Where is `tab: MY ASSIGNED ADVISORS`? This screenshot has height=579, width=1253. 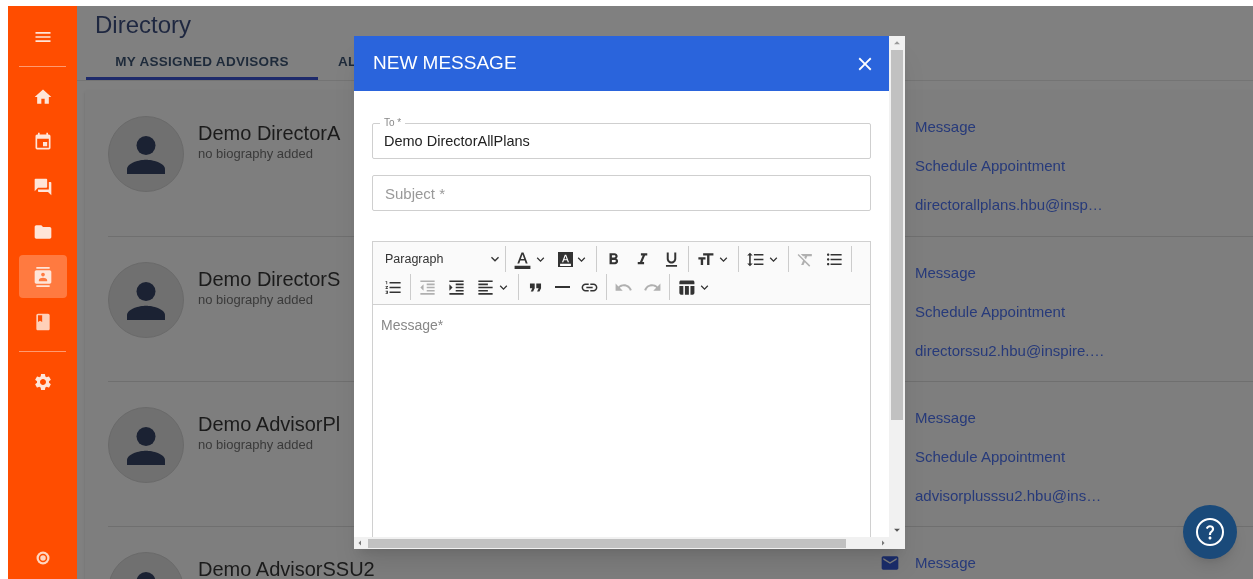 tab: MY ASSIGNED ADVISORS is located at coordinates (202, 64).